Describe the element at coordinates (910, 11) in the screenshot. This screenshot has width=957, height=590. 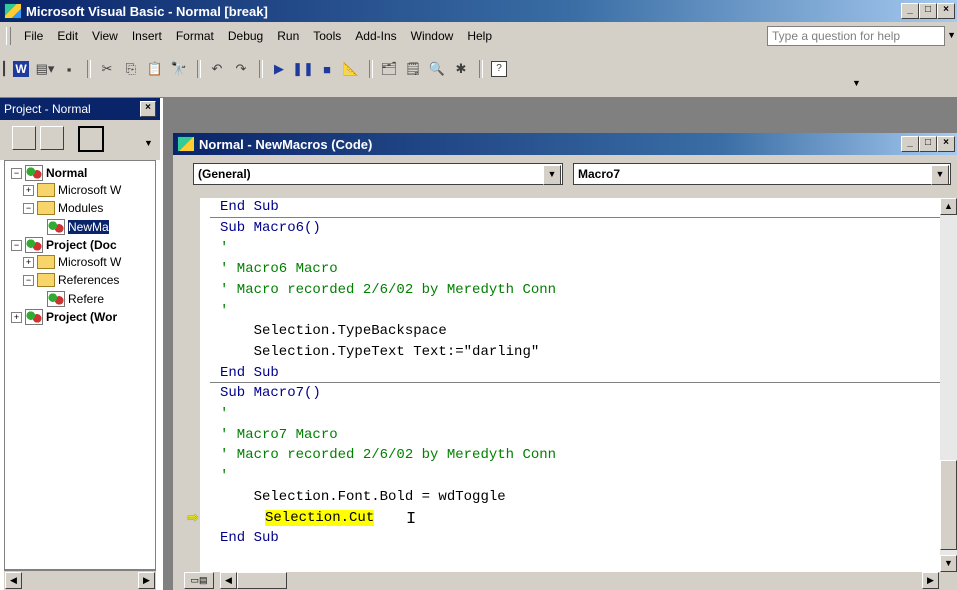
I see `minimize-button: _` at that location.